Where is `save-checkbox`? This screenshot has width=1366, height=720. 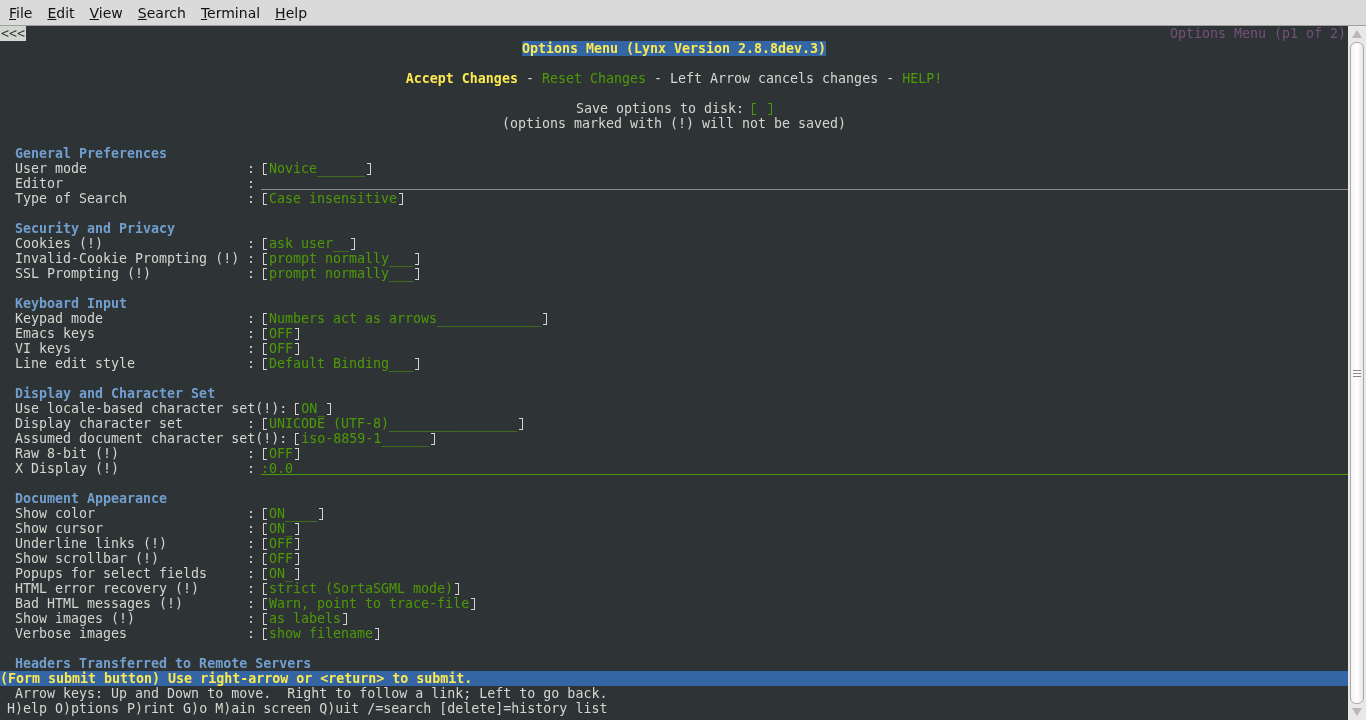 save-checkbox is located at coordinates (762, 108).